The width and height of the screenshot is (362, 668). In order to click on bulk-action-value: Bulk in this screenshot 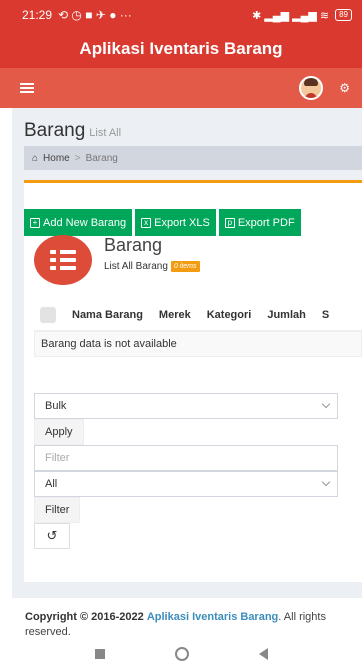, I will do `click(56, 406)`.